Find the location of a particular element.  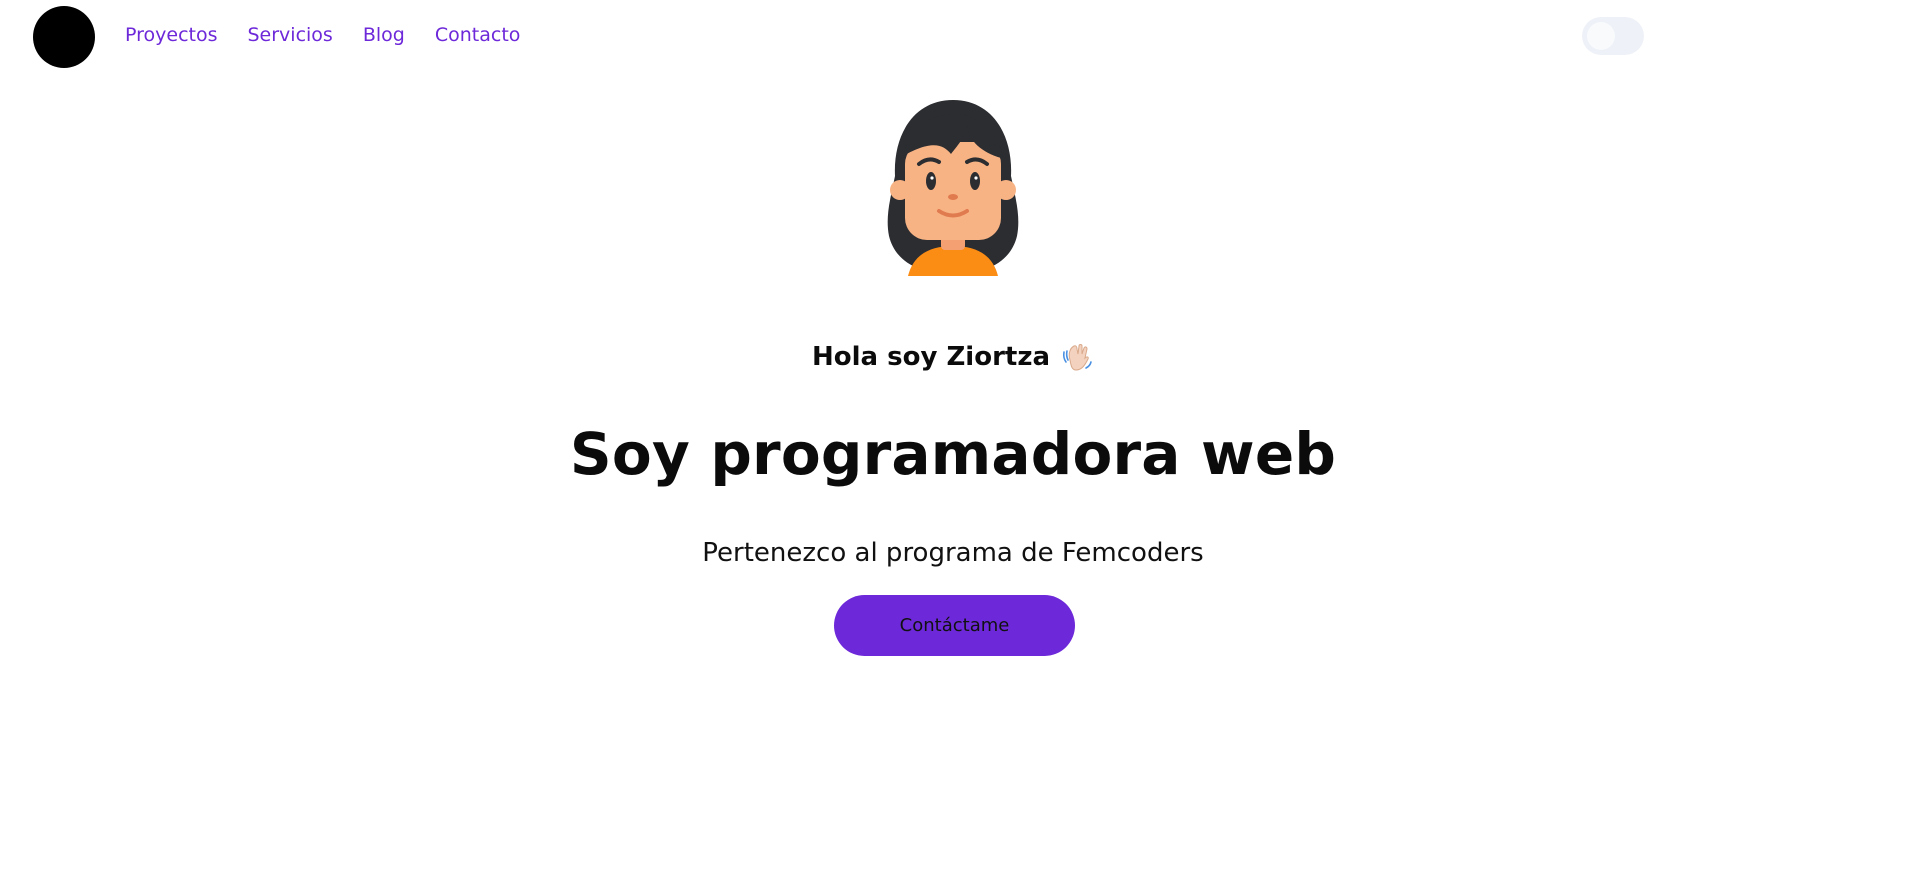

waving-hand-icon is located at coordinates (1077, 357).